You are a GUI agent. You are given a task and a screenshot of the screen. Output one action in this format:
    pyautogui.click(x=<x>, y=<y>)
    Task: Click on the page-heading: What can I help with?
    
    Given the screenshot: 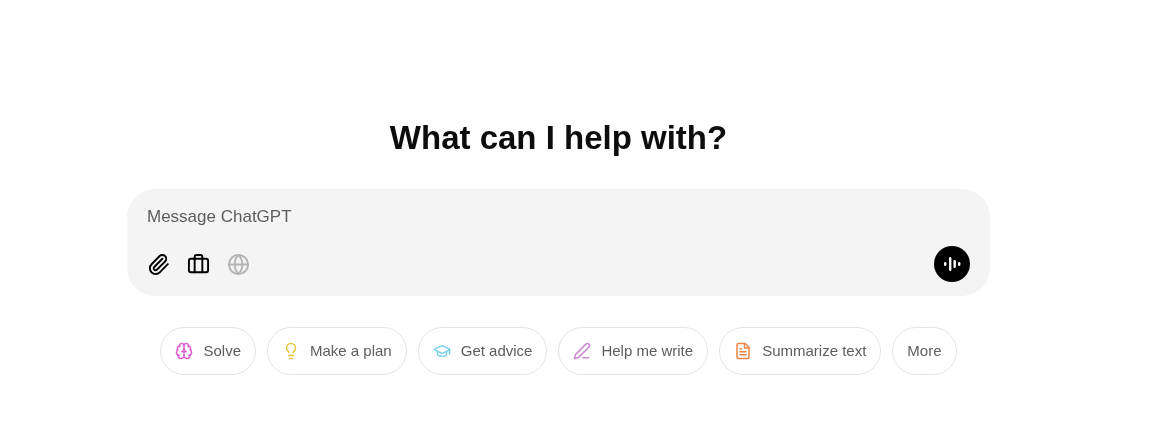 What is the action you would take?
    pyautogui.click(x=558, y=138)
    